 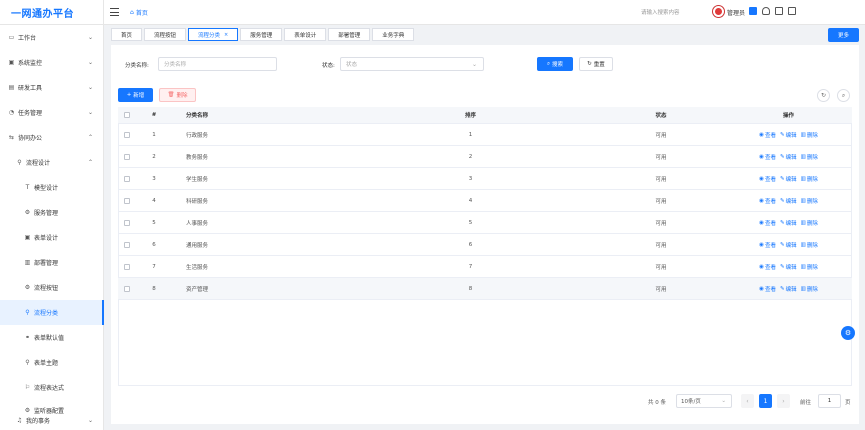 What do you see at coordinates (704, 401) in the screenshot?
I see `page-size-select: 10条/页 ⌄` at bounding box center [704, 401].